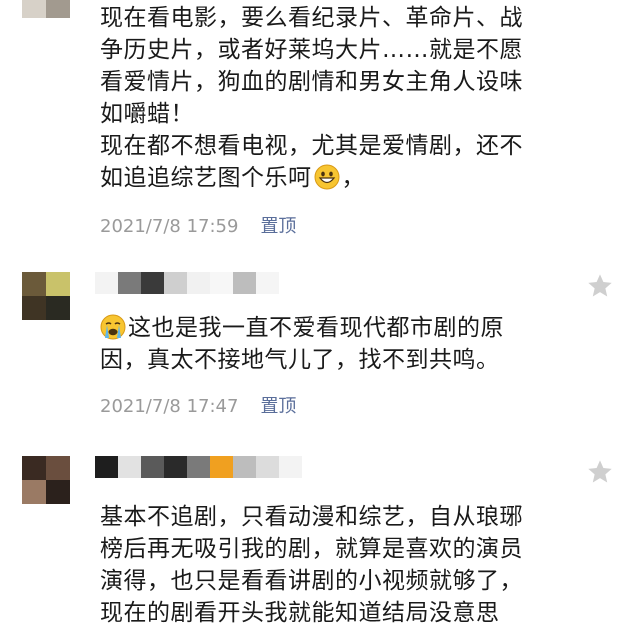 This screenshot has height=635, width=640. Describe the element at coordinates (147, 114) in the screenshot. I see `comment-line: 如嚼蜡！` at that location.